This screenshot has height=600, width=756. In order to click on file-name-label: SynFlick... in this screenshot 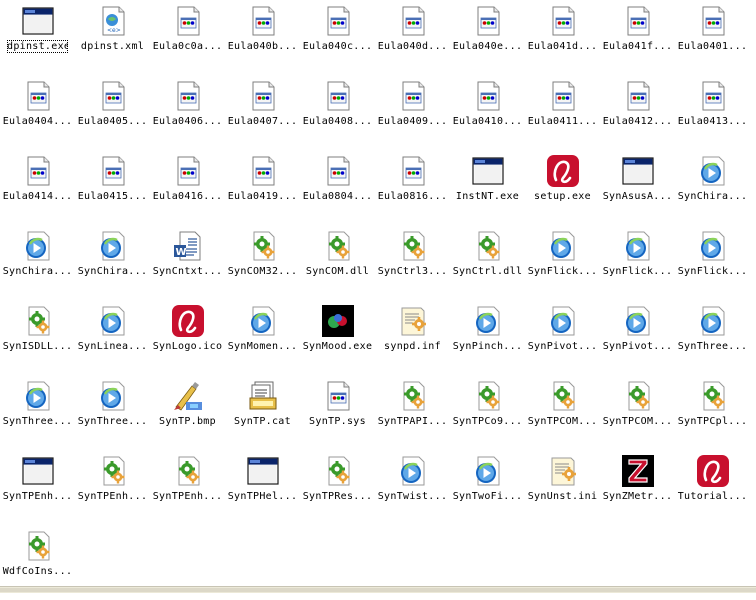, I will do `click(562, 271)`.